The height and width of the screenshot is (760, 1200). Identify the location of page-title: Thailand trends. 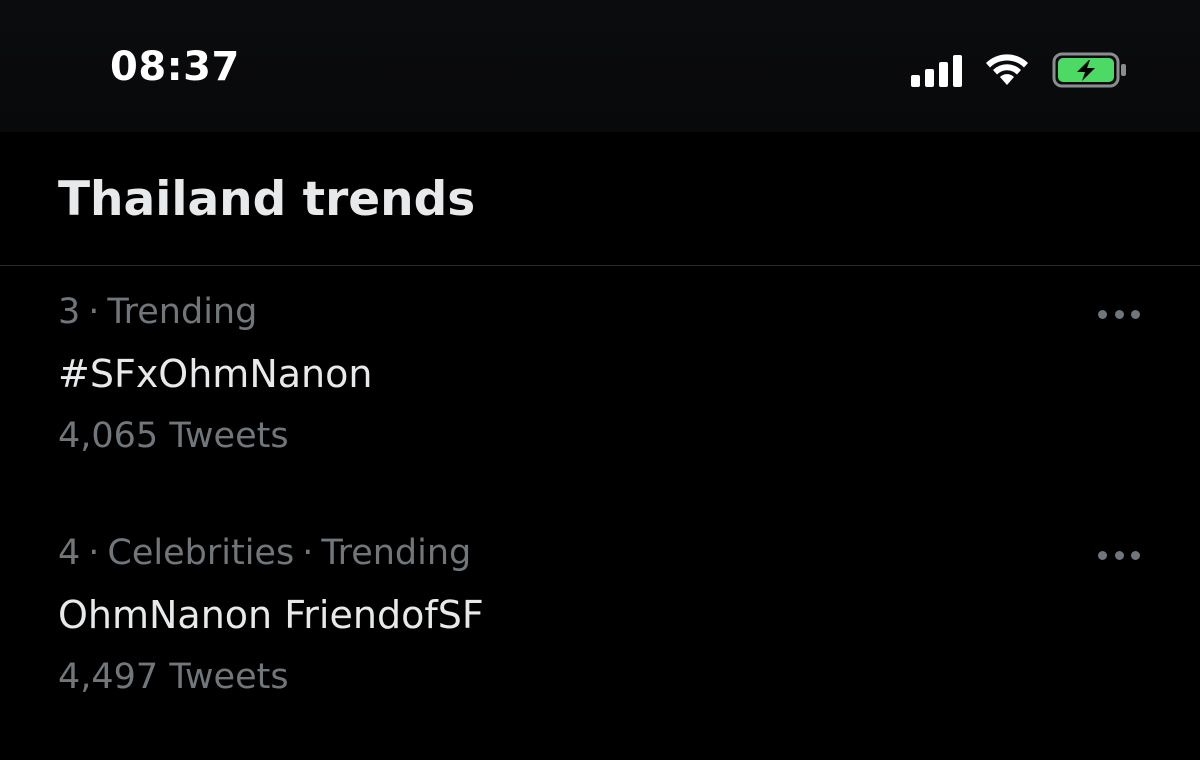
(267, 199).